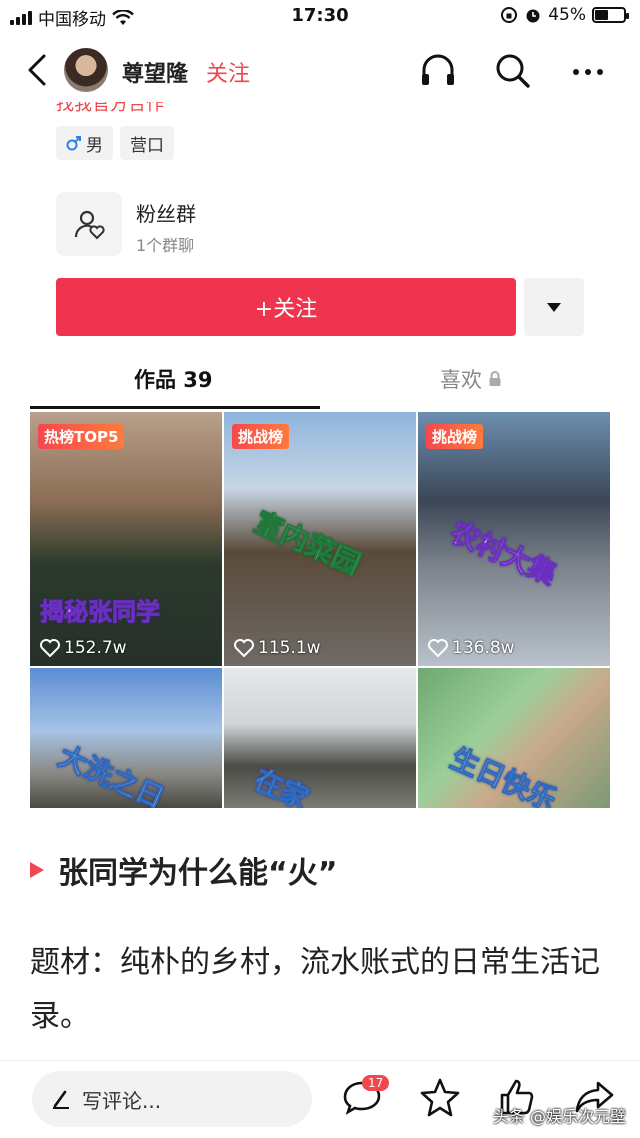 The image size is (640, 1138). I want to click on watermark: 头条 @娱乐次元壁, so click(559, 1116).